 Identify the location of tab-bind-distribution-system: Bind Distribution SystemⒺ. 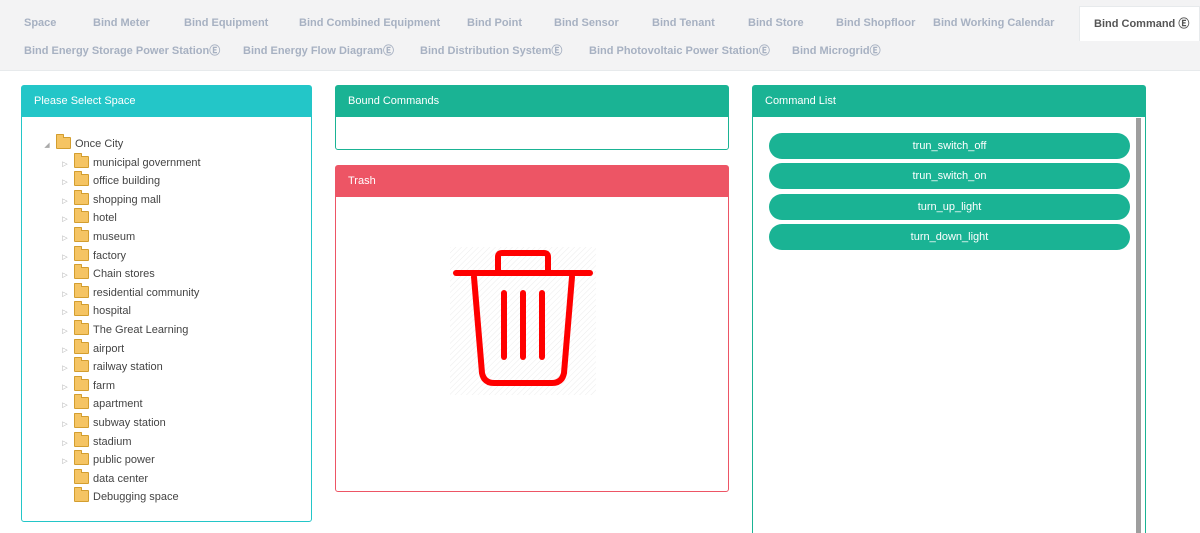
(491, 51).